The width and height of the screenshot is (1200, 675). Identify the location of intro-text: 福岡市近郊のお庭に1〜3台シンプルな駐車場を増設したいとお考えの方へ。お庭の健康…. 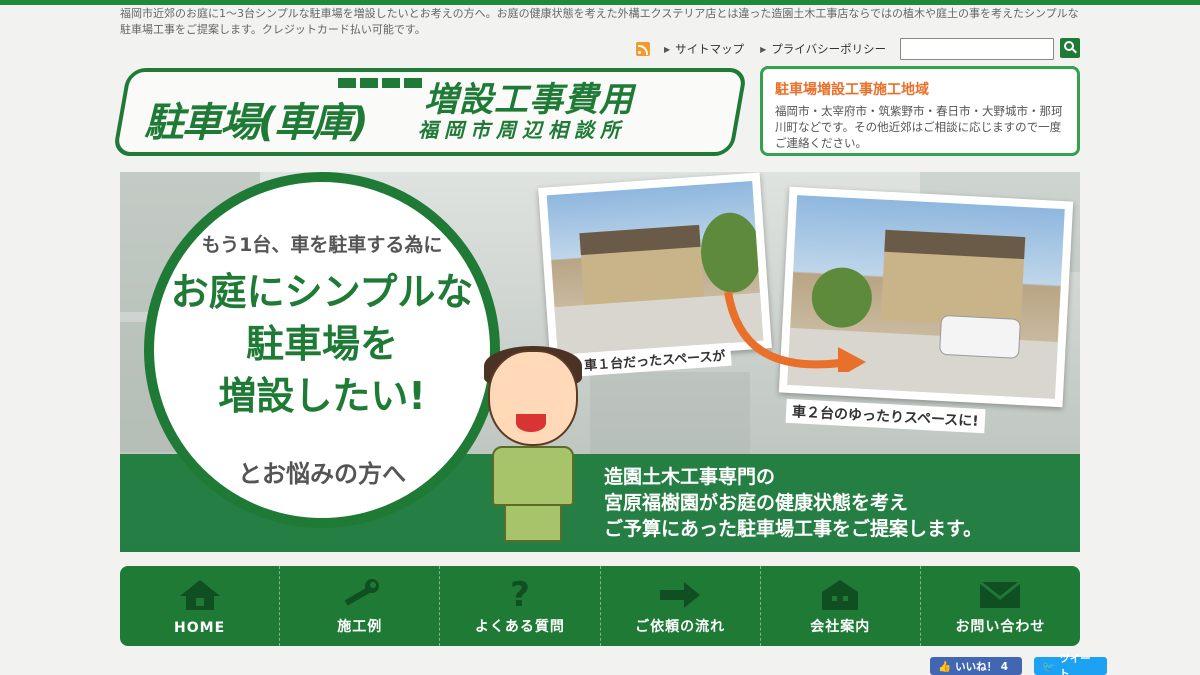
(599, 21).